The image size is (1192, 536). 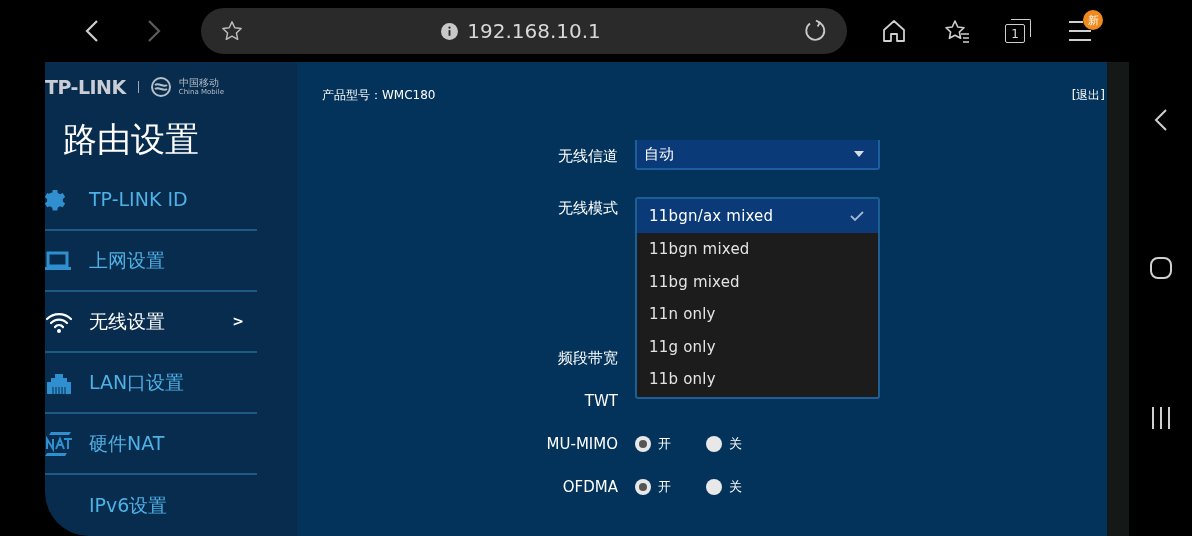 What do you see at coordinates (590, 487) in the screenshot?
I see `field-label: OFDMA` at bounding box center [590, 487].